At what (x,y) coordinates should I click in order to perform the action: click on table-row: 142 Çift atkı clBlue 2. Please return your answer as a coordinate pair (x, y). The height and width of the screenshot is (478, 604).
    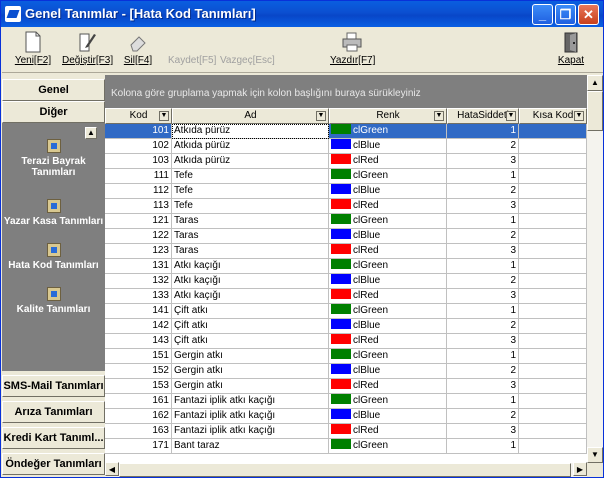
    Looking at the image, I should click on (346, 326).